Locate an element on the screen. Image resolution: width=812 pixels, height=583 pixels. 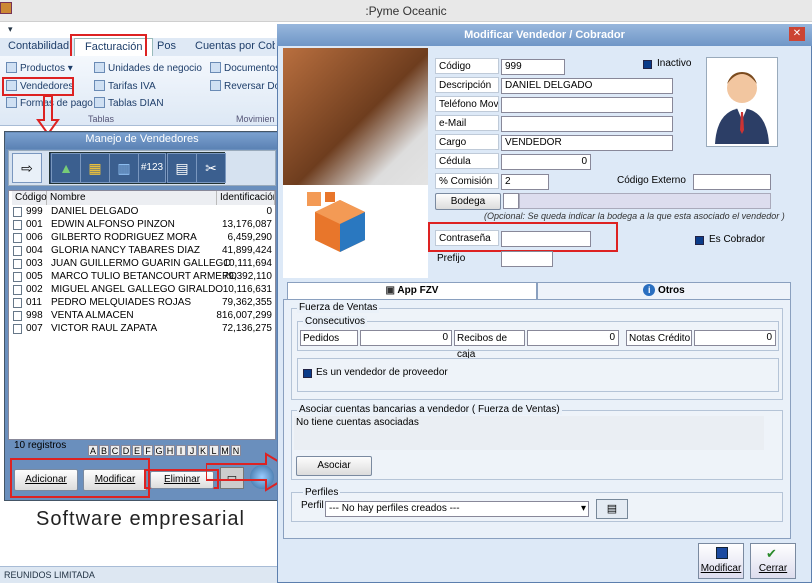
ribbon-documentos: Documentos is located at coordinates (245, 68).